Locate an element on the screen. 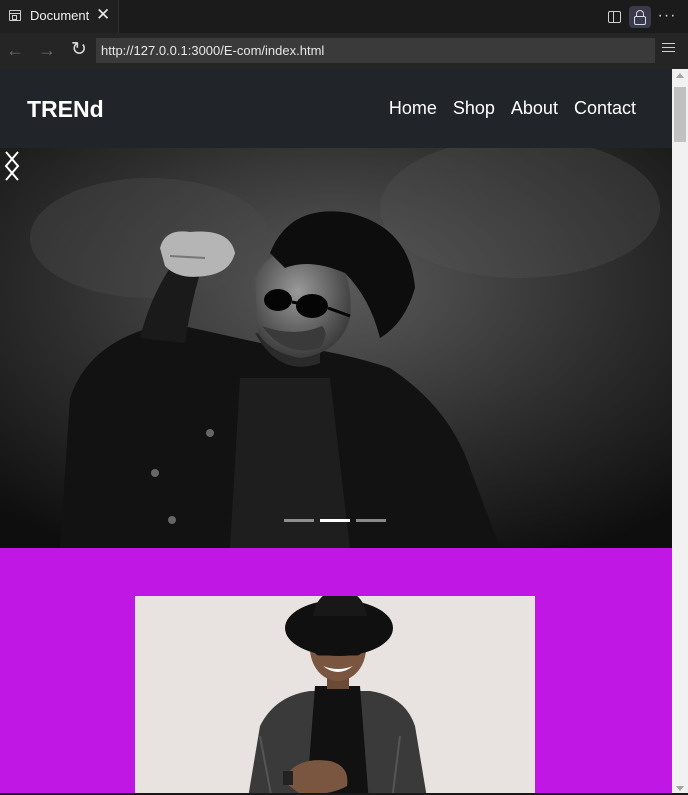  browser-tab: Document ✕ is located at coordinates (59, 16).